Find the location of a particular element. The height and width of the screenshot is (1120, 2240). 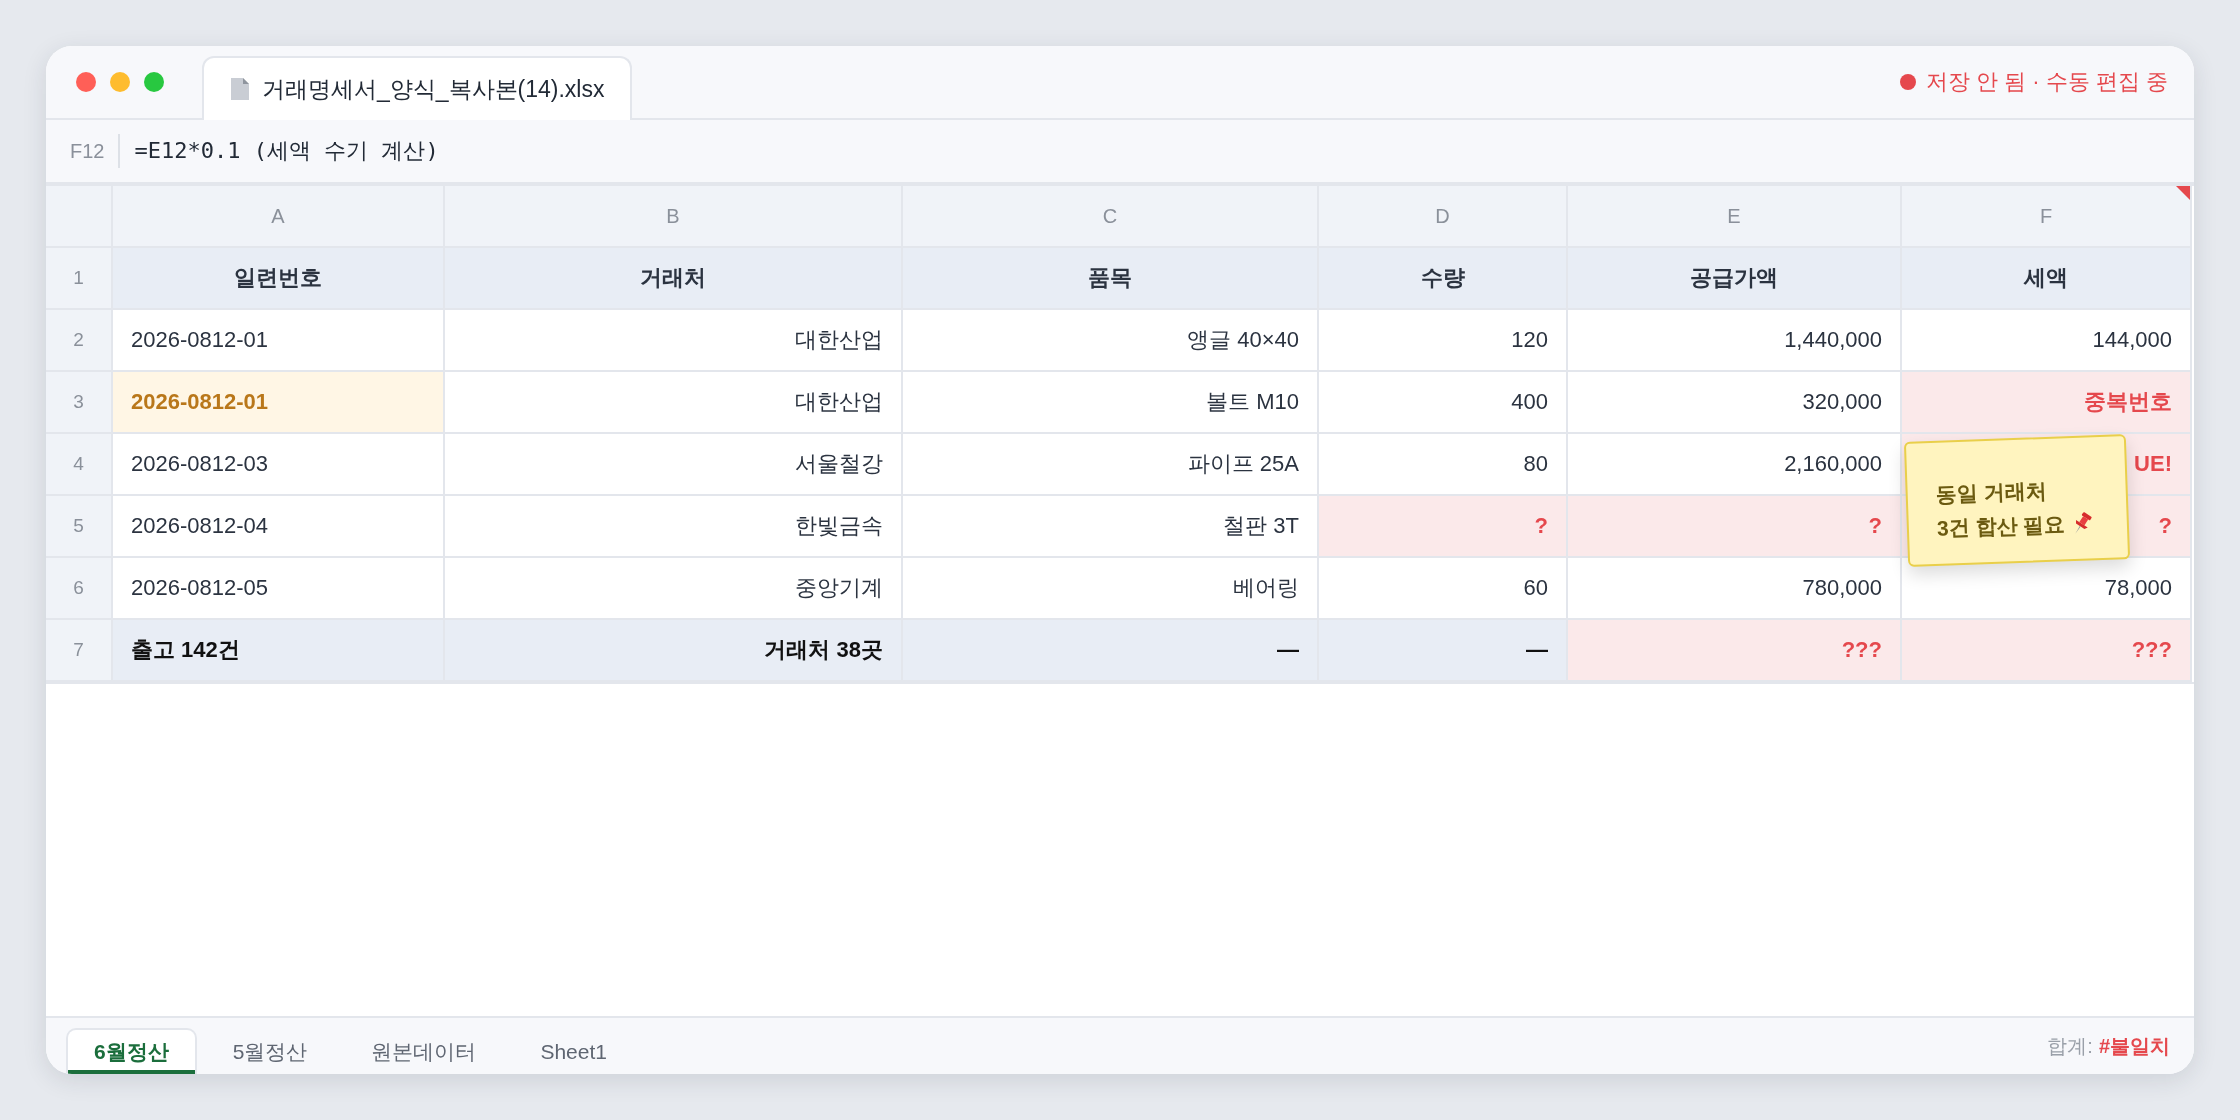

close-button is located at coordinates (86, 82).